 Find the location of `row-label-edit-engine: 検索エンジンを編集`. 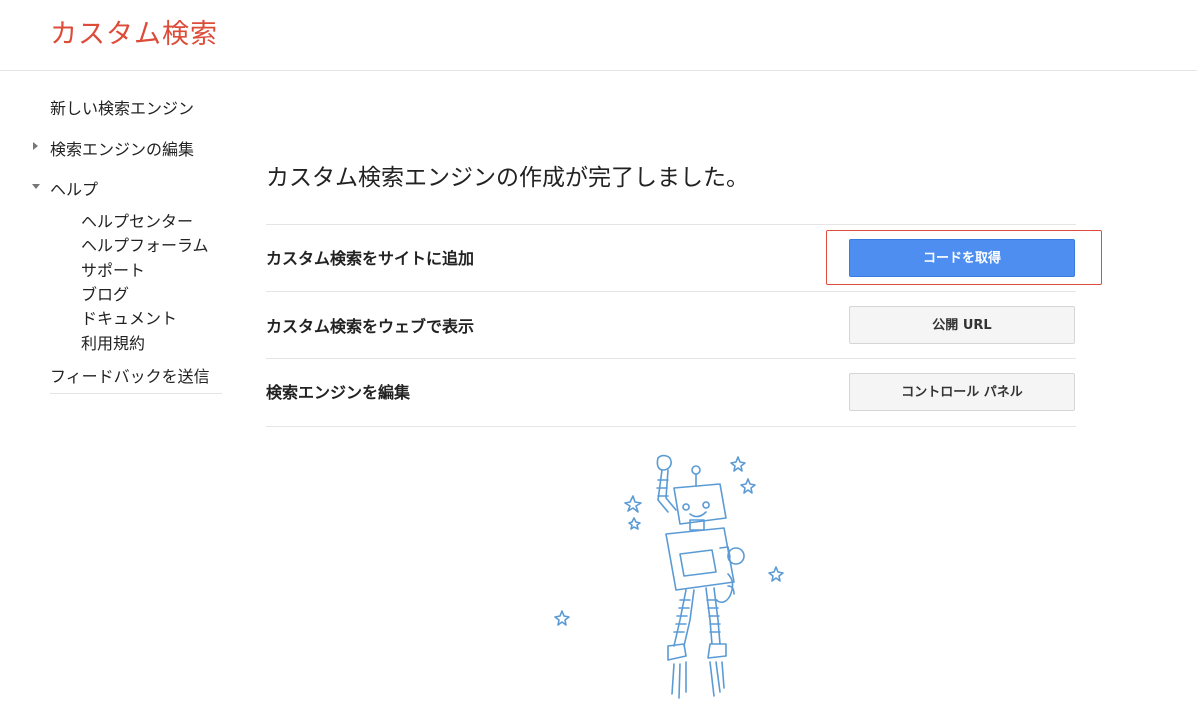

row-label-edit-engine: 検索エンジンを編集 is located at coordinates (338, 392).